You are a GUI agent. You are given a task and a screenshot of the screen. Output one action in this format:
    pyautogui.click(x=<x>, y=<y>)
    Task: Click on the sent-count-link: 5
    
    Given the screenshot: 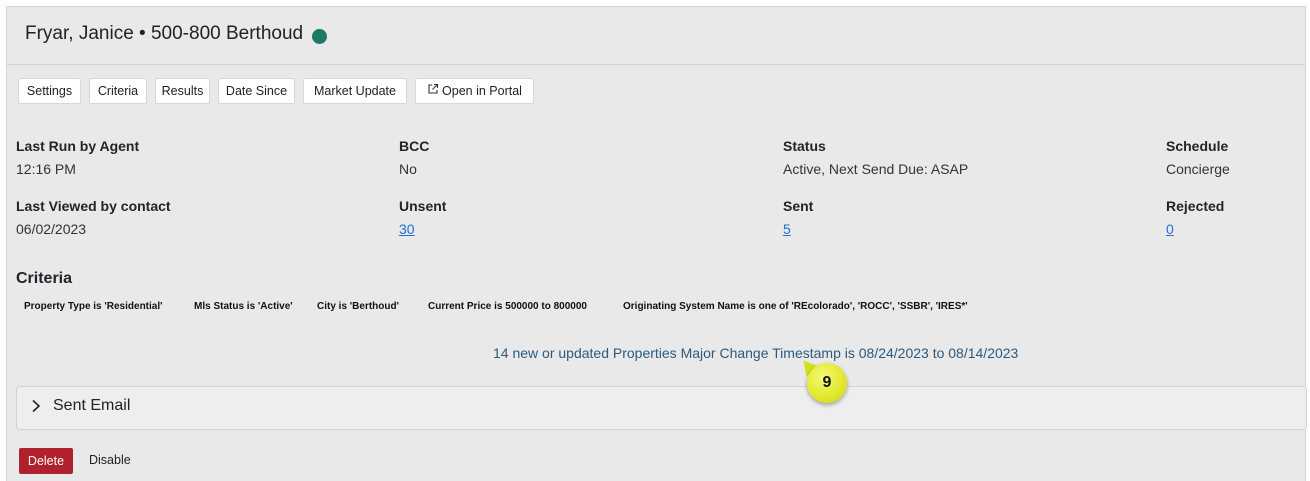 What is the action you would take?
    pyautogui.click(x=787, y=229)
    